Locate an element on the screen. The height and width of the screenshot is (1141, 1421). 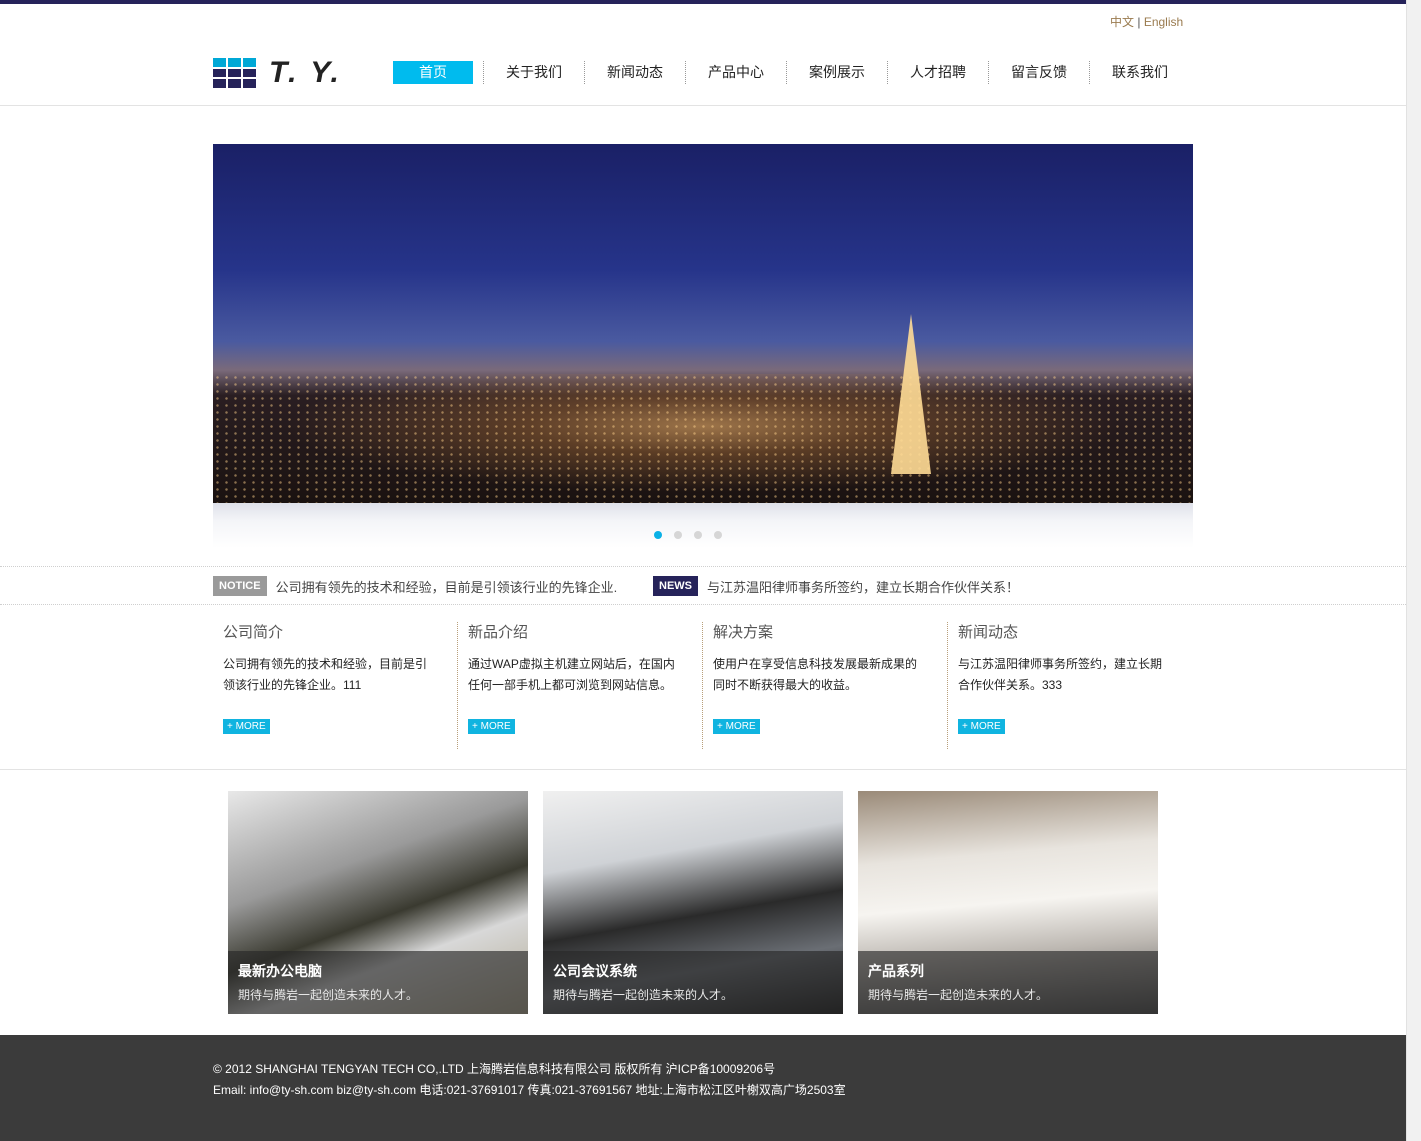
card-caption: 最新办公电脑 期待与腾岩一起创造未来的人才。 is located at coordinates (378, 982).